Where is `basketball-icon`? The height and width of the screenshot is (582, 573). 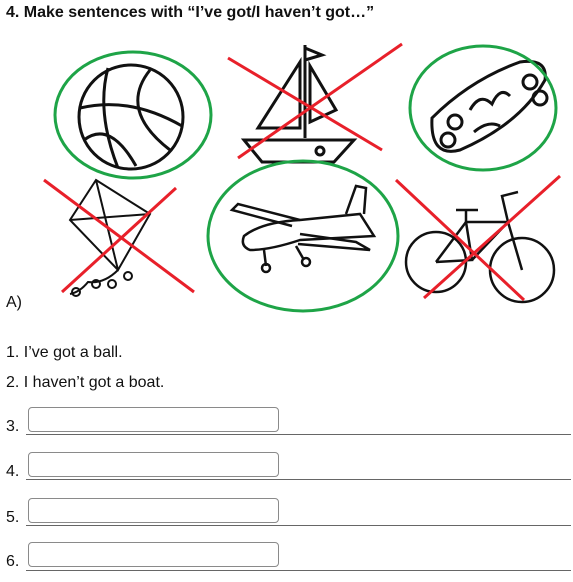 basketball-icon is located at coordinates (131, 117).